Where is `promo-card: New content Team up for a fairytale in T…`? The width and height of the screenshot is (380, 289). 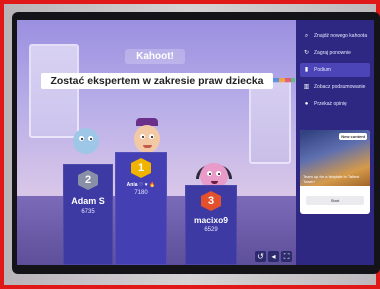 promo-card: New content Team up for a fairytale in T… is located at coordinates (335, 172).